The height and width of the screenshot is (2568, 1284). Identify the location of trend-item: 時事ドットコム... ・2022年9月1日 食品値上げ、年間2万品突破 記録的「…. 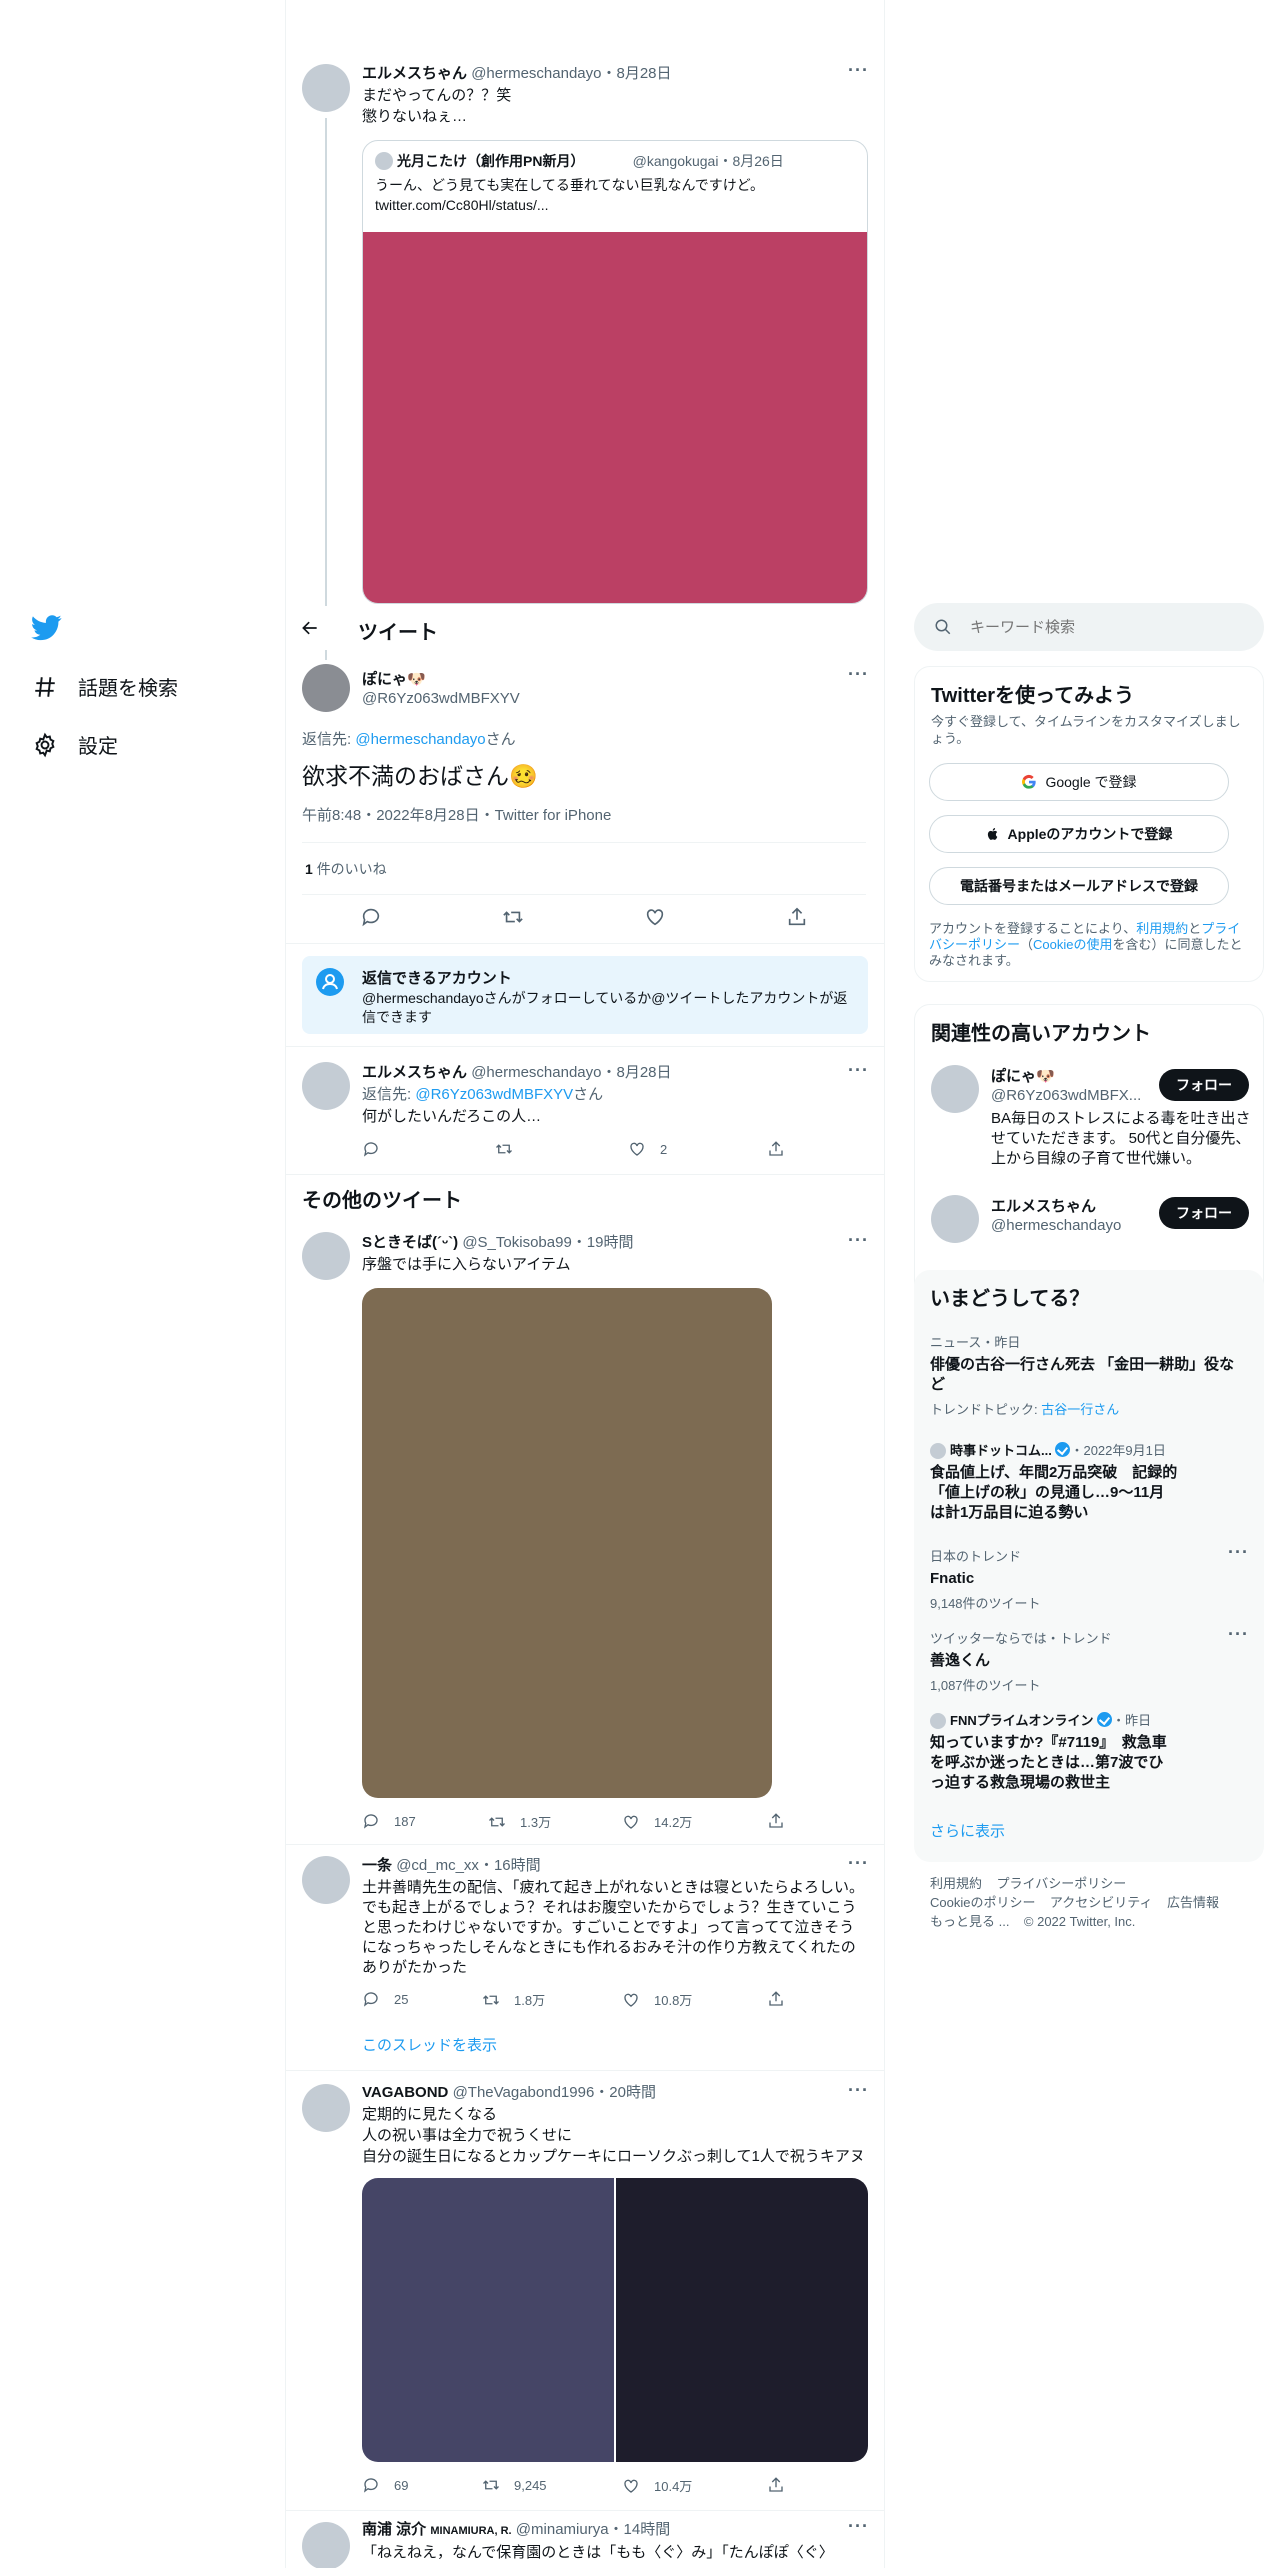
(1054, 1481).